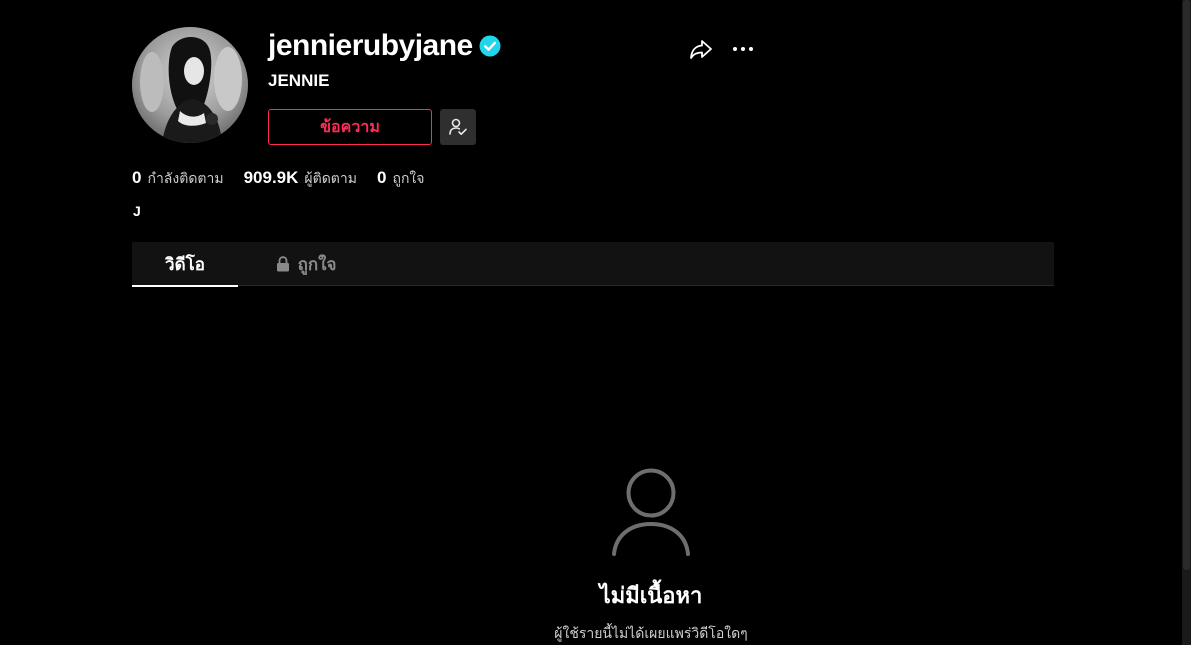 Image resolution: width=1191 pixels, height=645 pixels. Describe the element at coordinates (370, 45) in the screenshot. I see `username: jennierubyjane` at that location.